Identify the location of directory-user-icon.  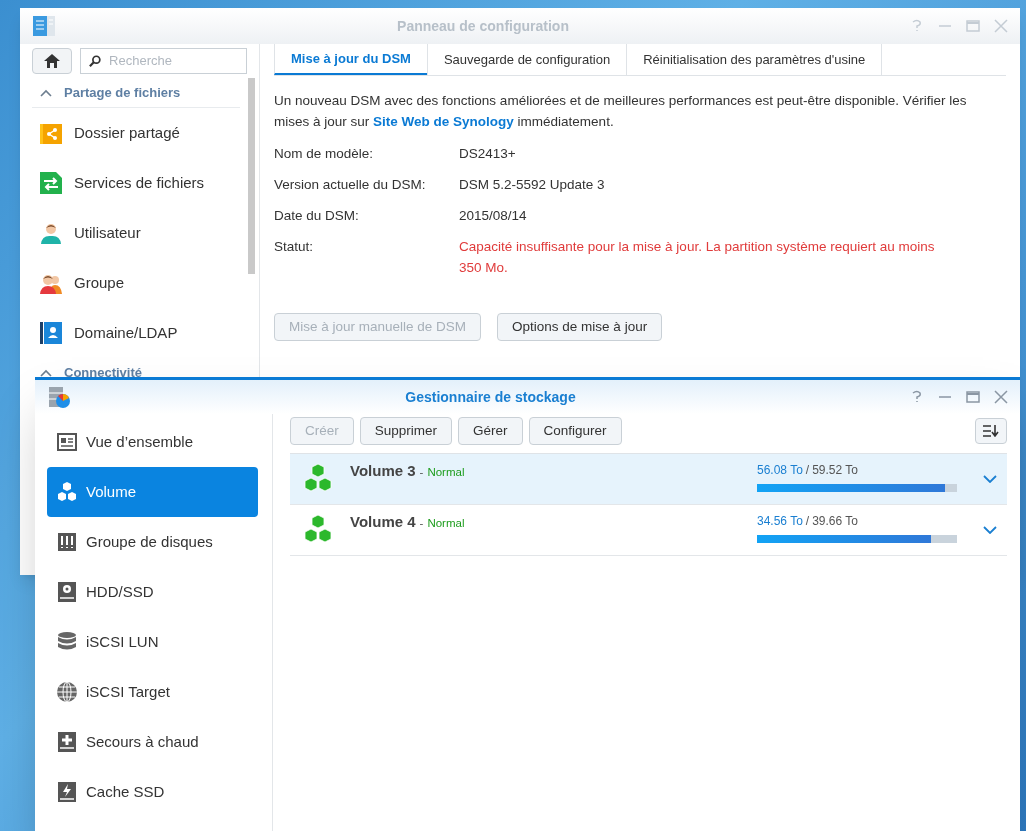
(51, 333).